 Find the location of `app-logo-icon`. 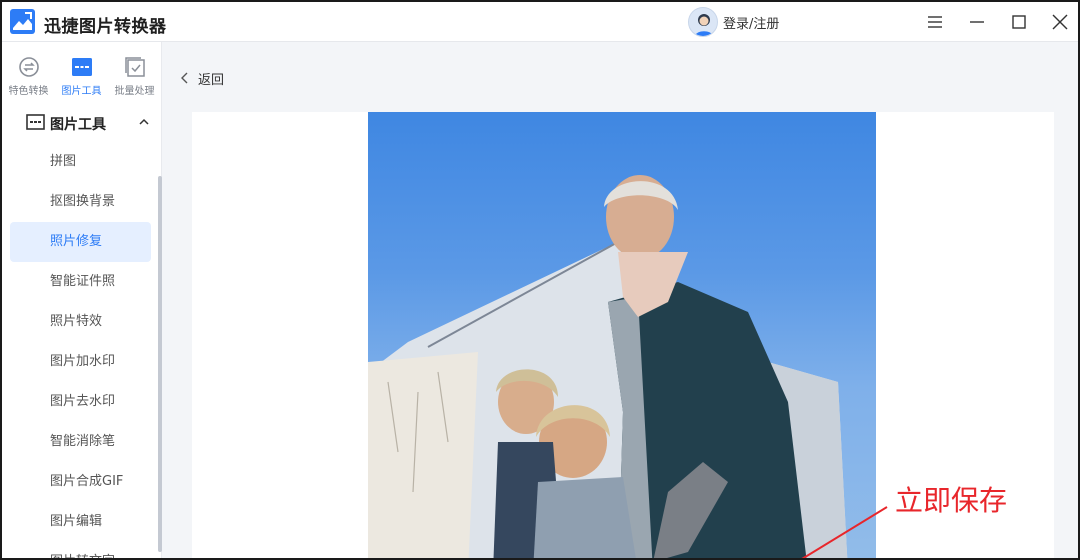

app-logo-icon is located at coordinates (22, 21).